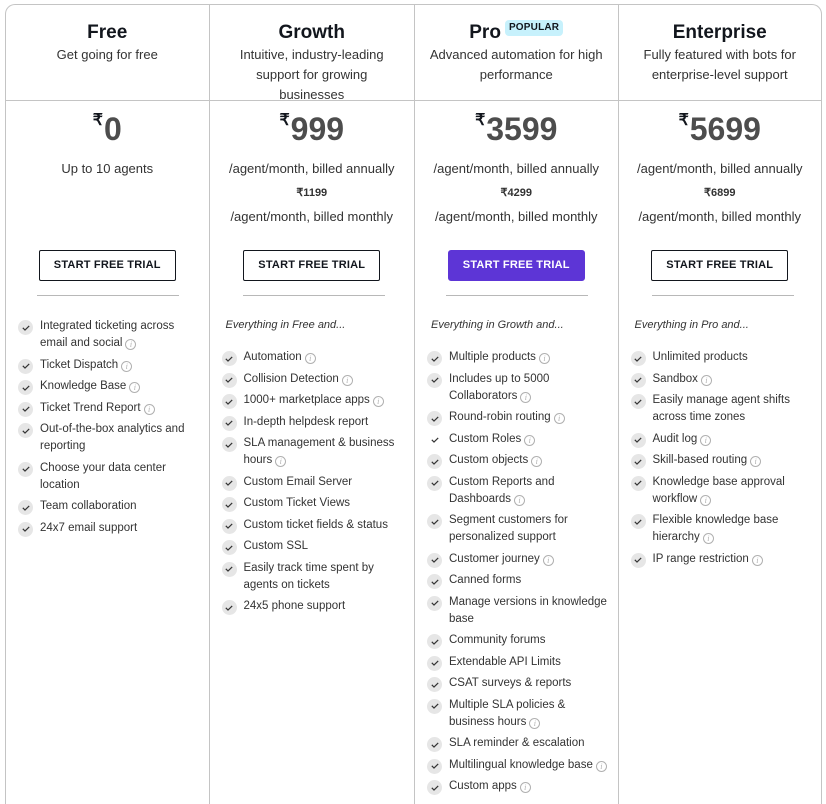  What do you see at coordinates (90, 407) in the screenshot?
I see `feature-label: Ticket Trend Report` at bounding box center [90, 407].